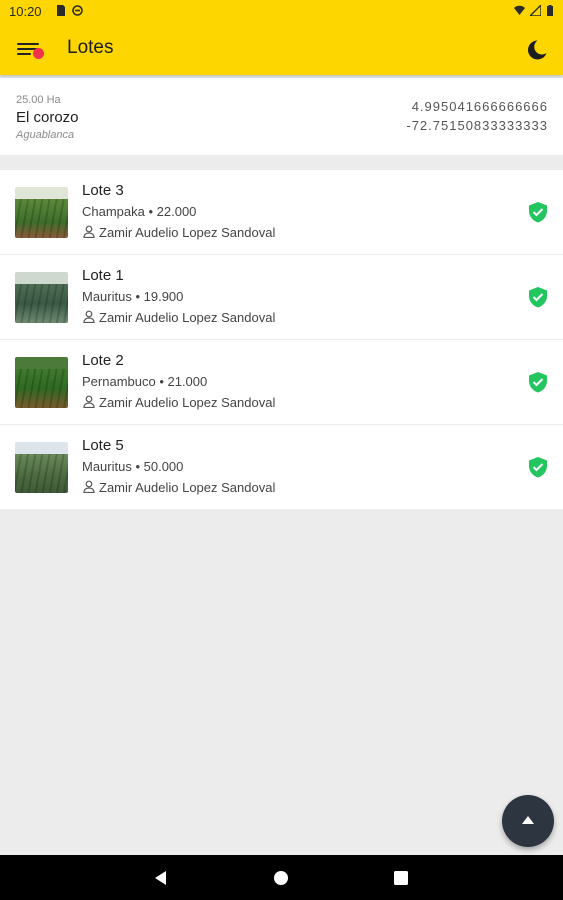  What do you see at coordinates (77, 10) in the screenshot?
I see `sync-icon` at bounding box center [77, 10].